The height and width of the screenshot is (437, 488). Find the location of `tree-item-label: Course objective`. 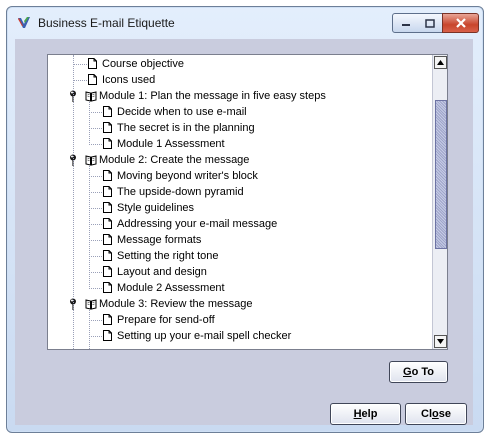

tree-item-label: Course objective is located at coordinates (143, 64).